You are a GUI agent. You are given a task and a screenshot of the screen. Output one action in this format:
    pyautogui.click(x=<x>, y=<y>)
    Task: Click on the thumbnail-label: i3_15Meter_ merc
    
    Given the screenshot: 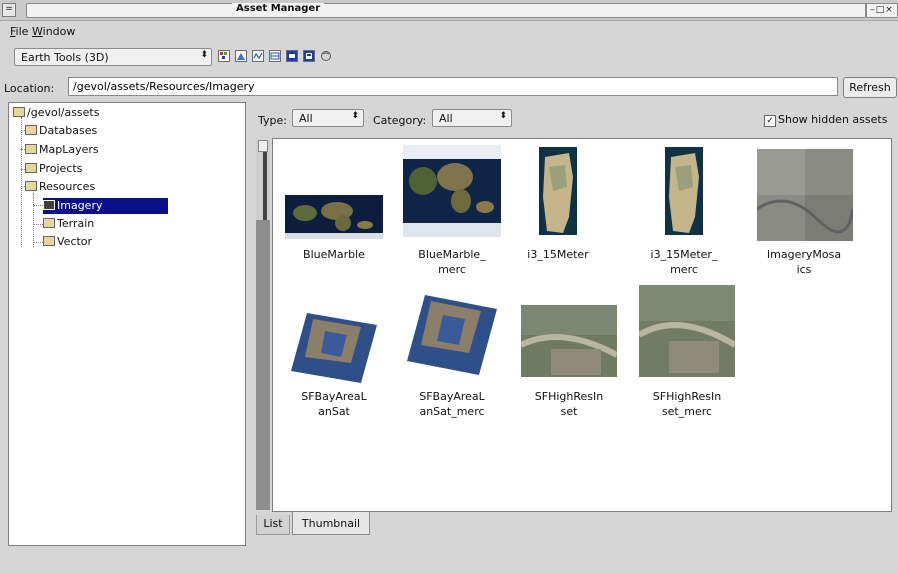 What is the action you would take?
    pyautogui.click(x=684, y=262)
    